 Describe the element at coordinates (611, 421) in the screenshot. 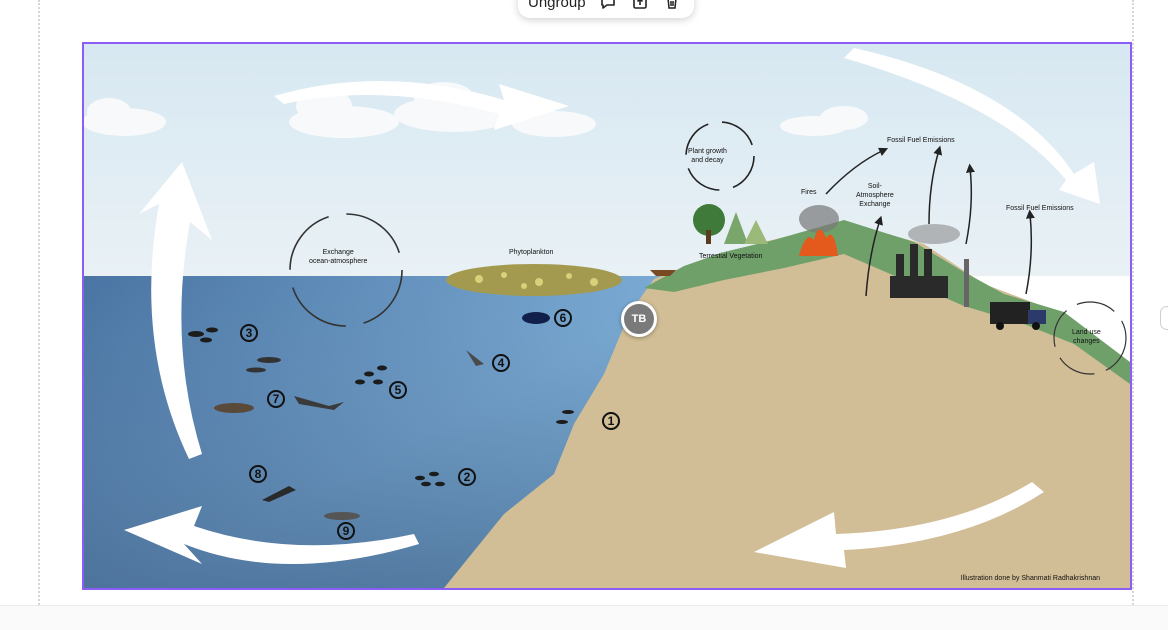

I see `marker-1: 1` at that location.